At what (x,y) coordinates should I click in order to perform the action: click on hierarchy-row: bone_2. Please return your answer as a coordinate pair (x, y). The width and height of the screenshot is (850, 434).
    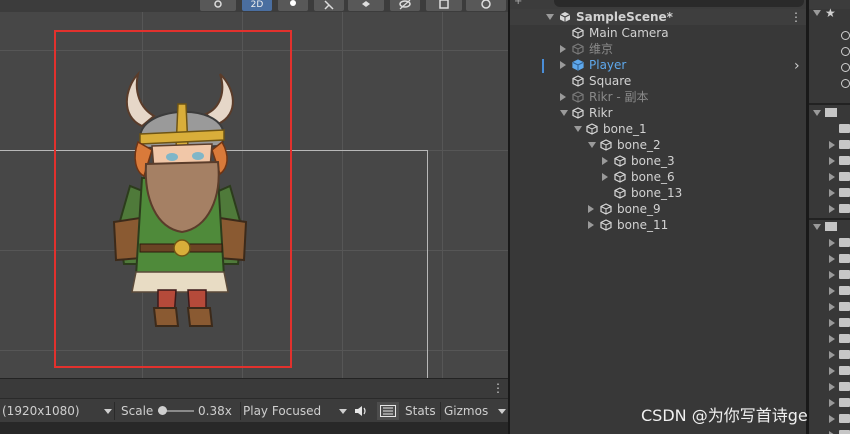
    Looking at the image, I should click on (658, 145).